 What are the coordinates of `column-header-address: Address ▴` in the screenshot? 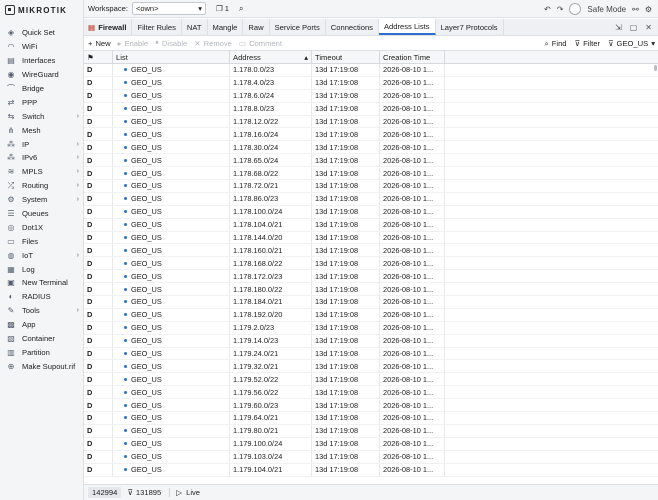 It's located at (271, 57).